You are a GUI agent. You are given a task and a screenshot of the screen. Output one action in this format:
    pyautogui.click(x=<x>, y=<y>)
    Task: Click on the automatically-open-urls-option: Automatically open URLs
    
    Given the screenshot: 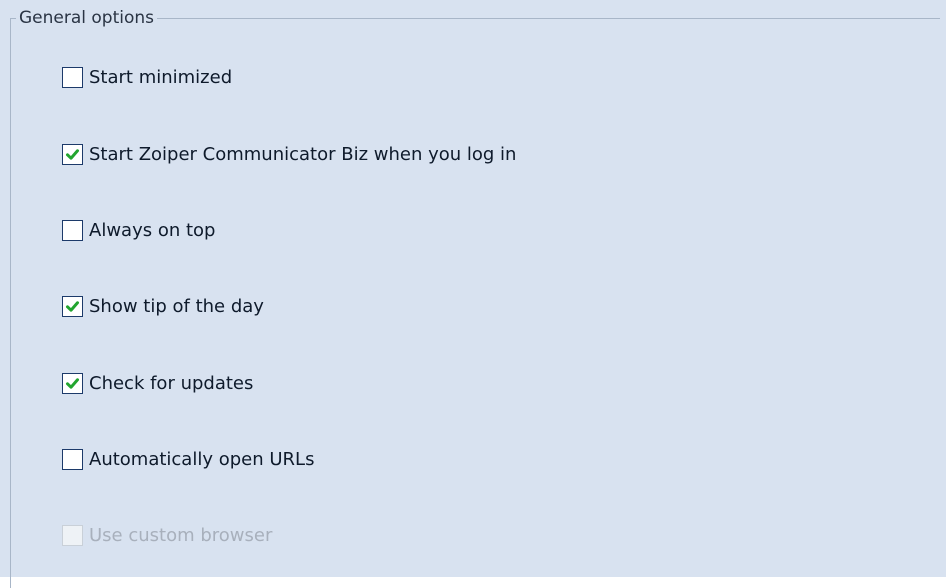 What is the action you would take?
    pyautogui.click(x=188, y=459)
    